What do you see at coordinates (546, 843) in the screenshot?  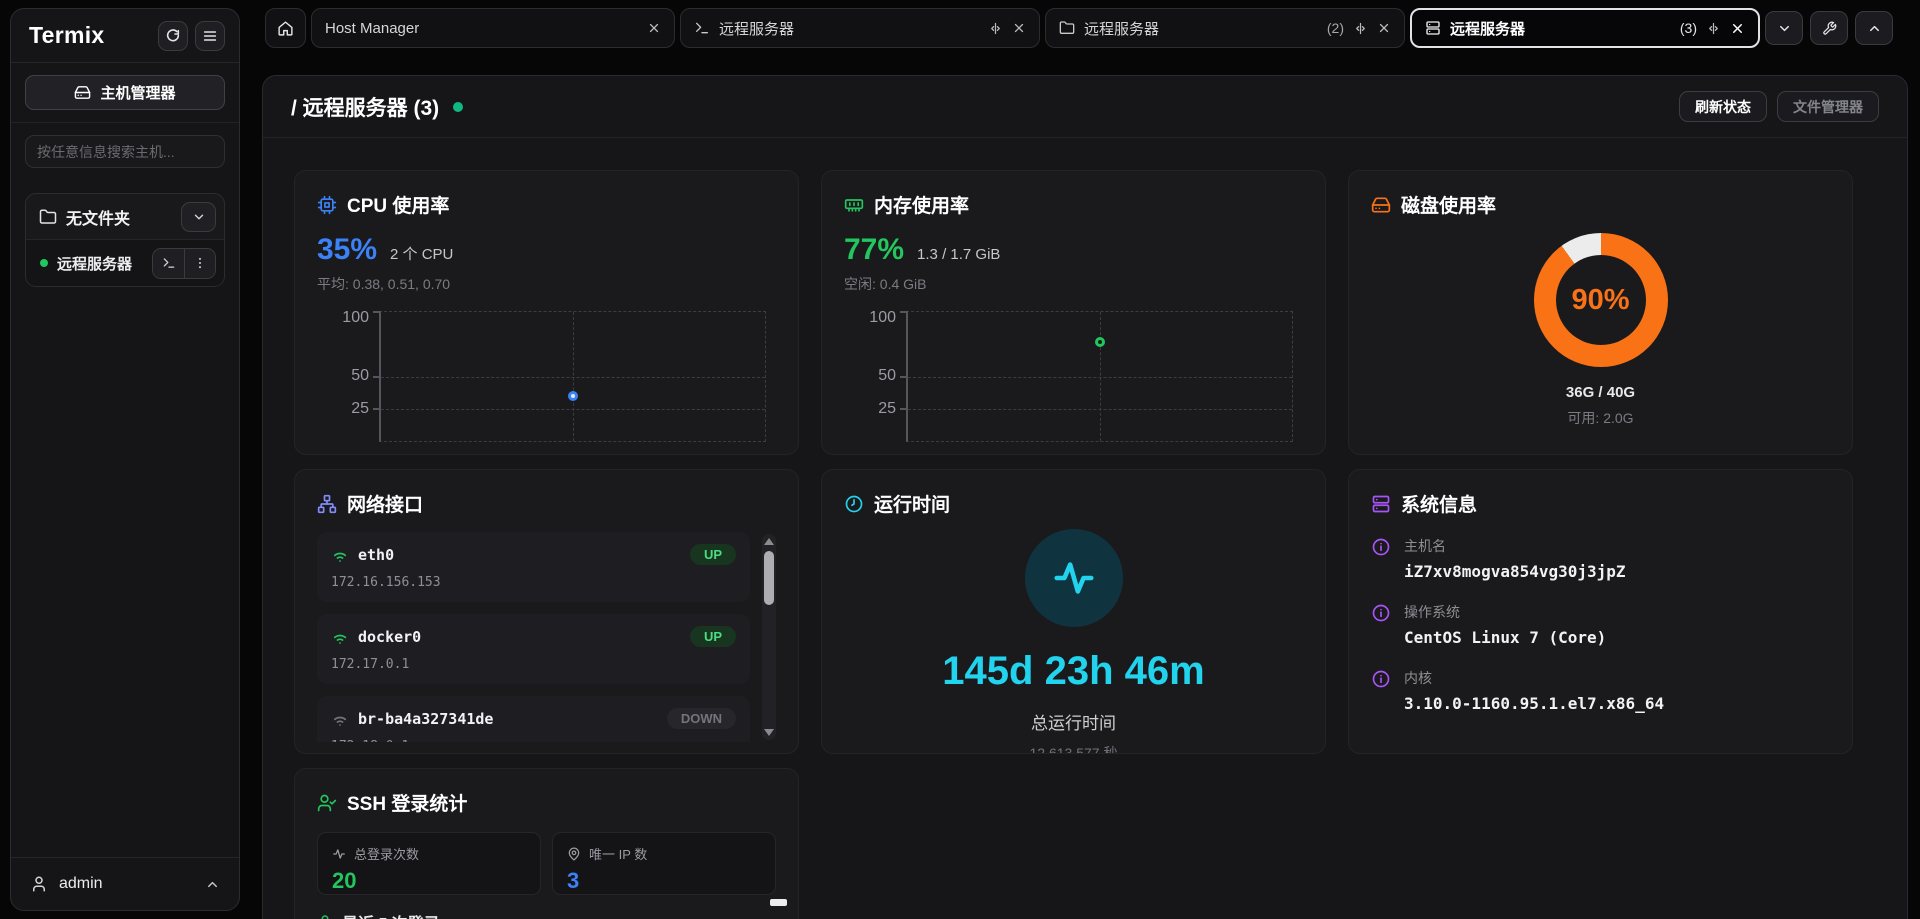 I see `ssh-stats-card: SSH 登录统计 总登录次数 20 唯一 IP 数 3` at bounding box center [546, 843].